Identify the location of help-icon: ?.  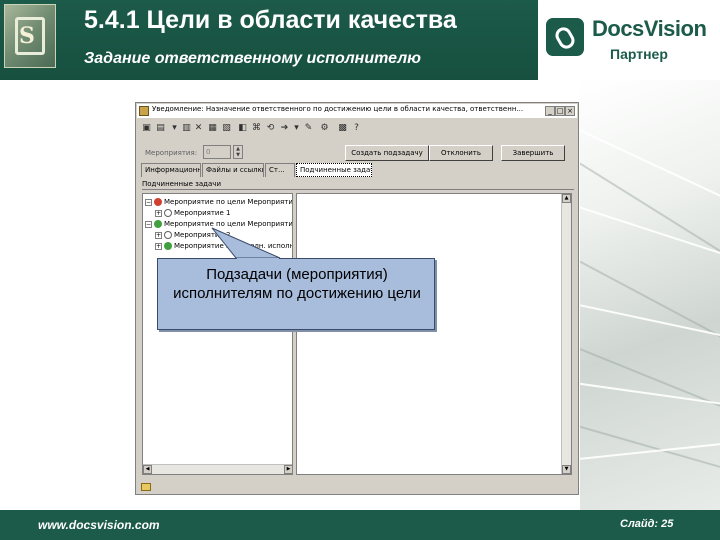
(356, 128).